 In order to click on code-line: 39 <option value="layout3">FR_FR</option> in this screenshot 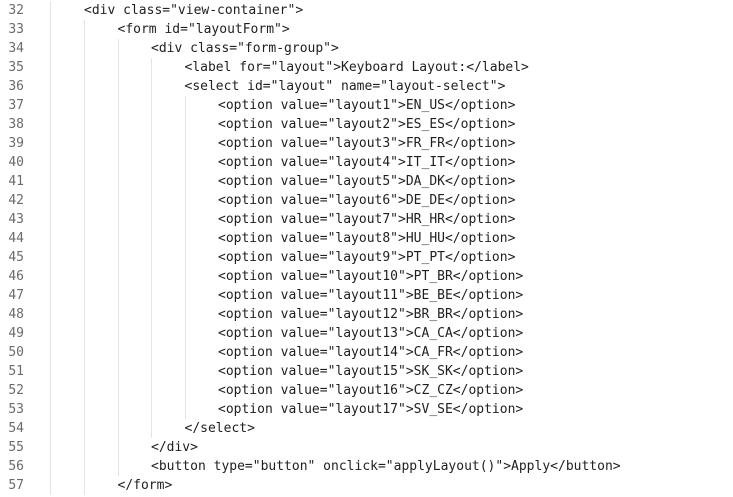, I will do `click(366, 143)`.